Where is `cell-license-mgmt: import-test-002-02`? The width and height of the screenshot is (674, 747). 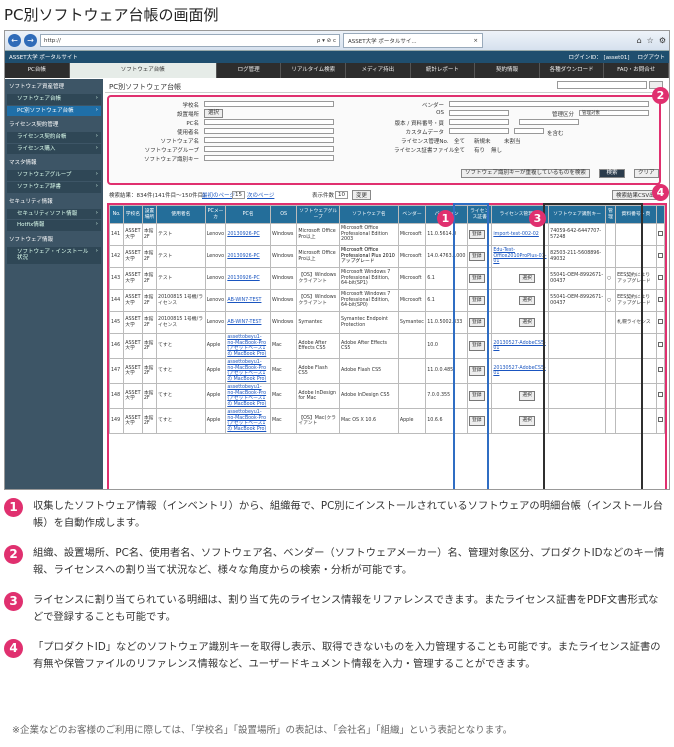
cell-license-mgmt: import-test-002-02 is located at coordinates (520, 234).